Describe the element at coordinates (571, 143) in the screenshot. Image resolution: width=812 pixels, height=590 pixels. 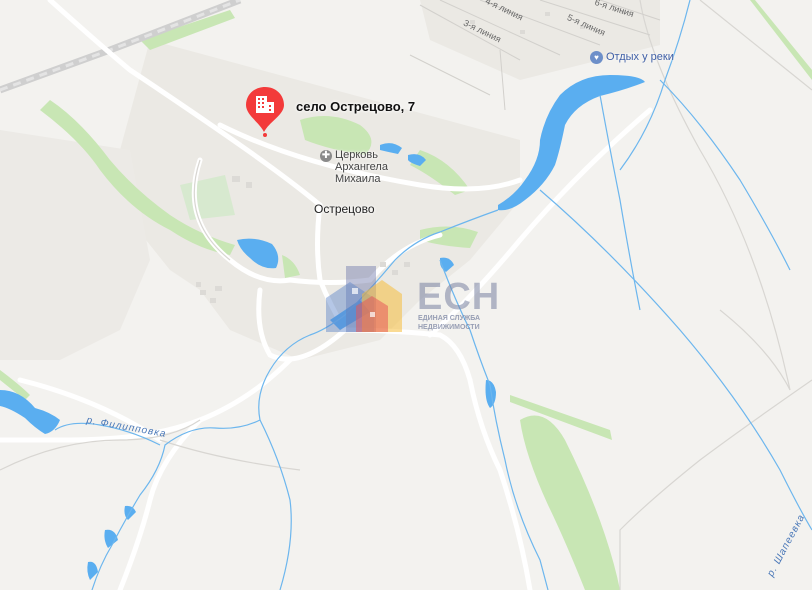
I see `lake-east` at that location.